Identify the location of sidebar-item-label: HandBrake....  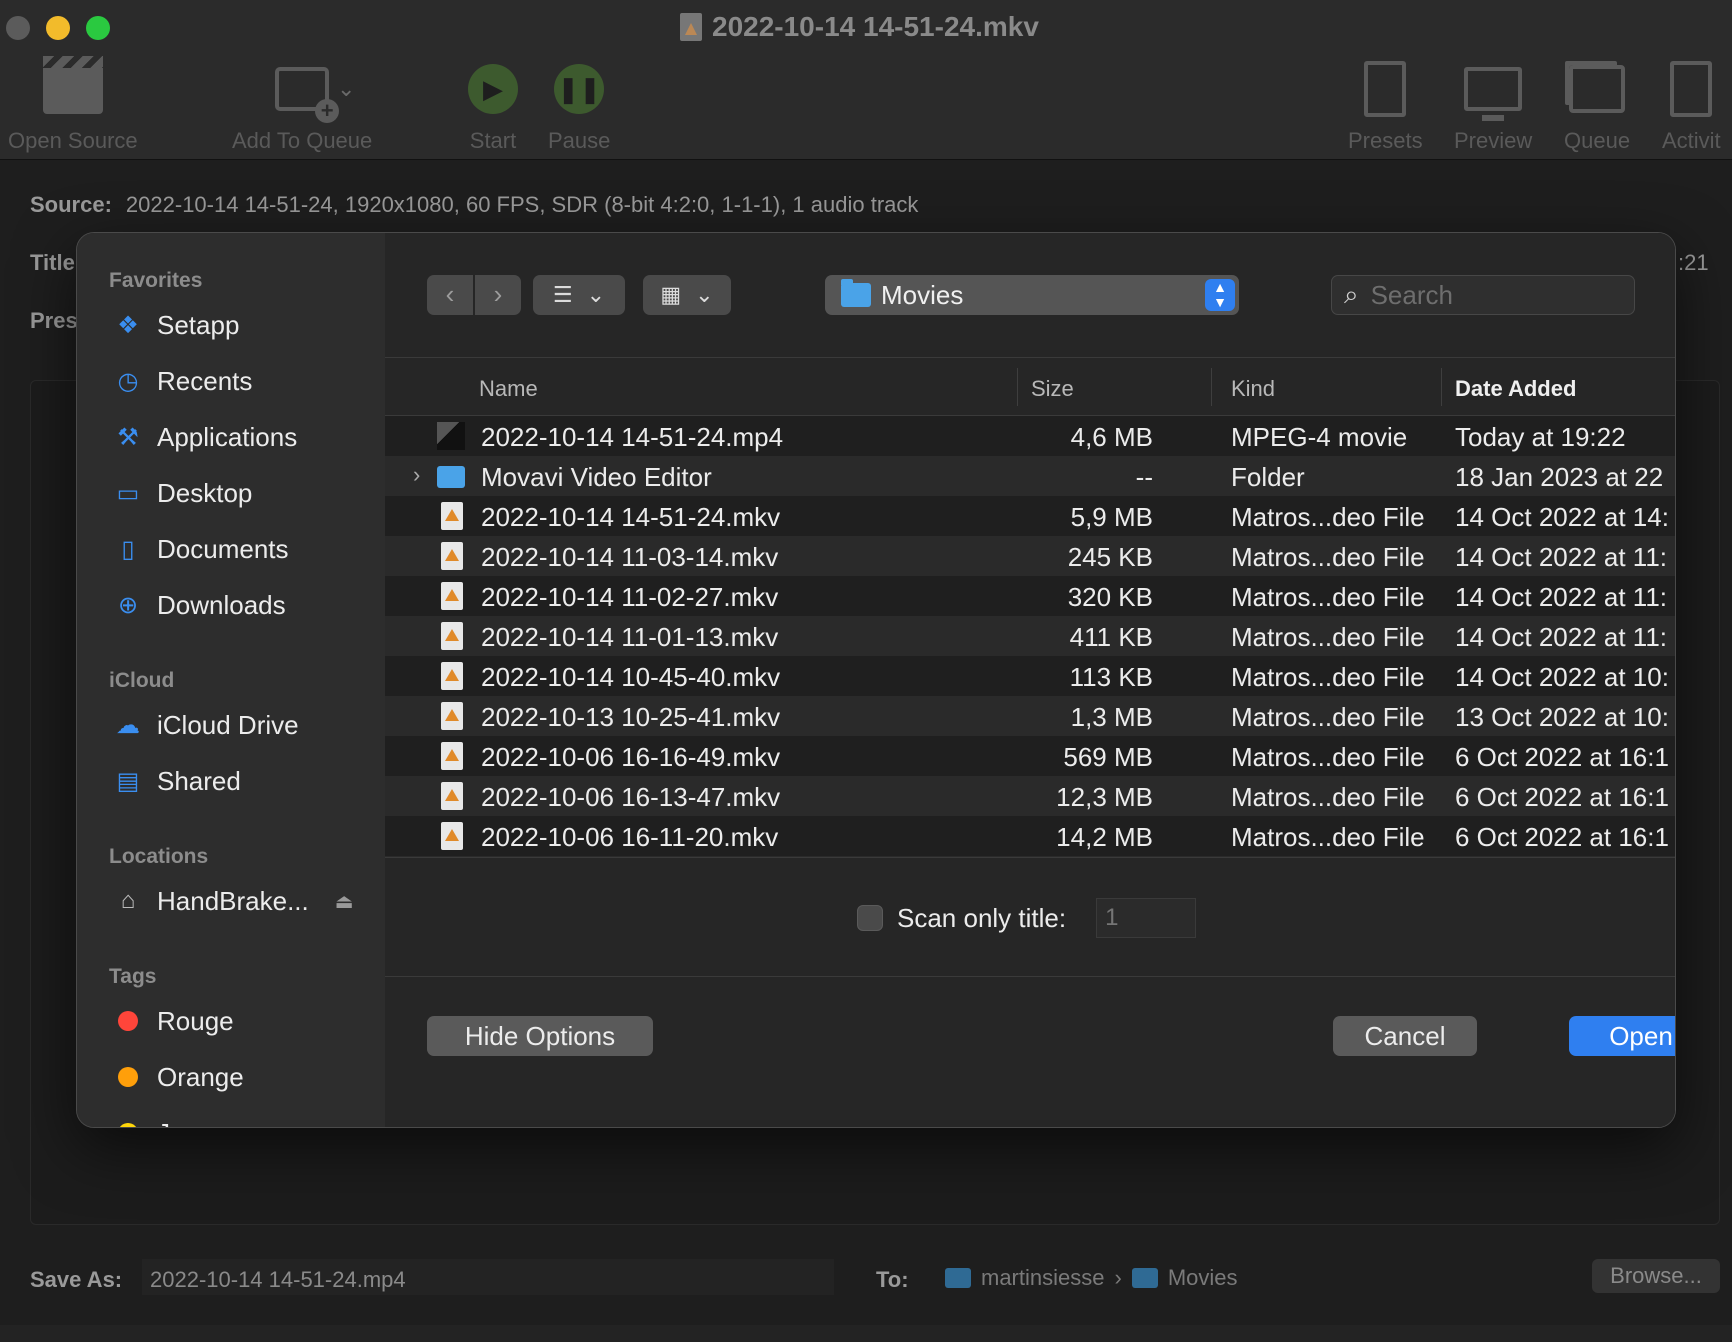
(233, 900).